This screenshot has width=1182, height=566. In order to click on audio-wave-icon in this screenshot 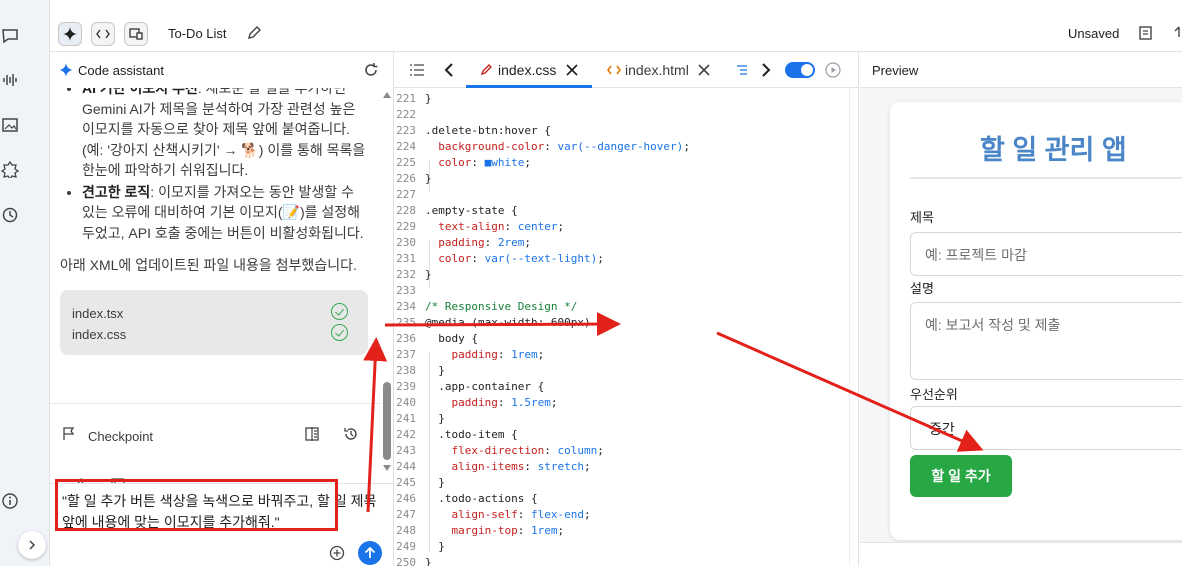, I will do `click(11, 80)`.